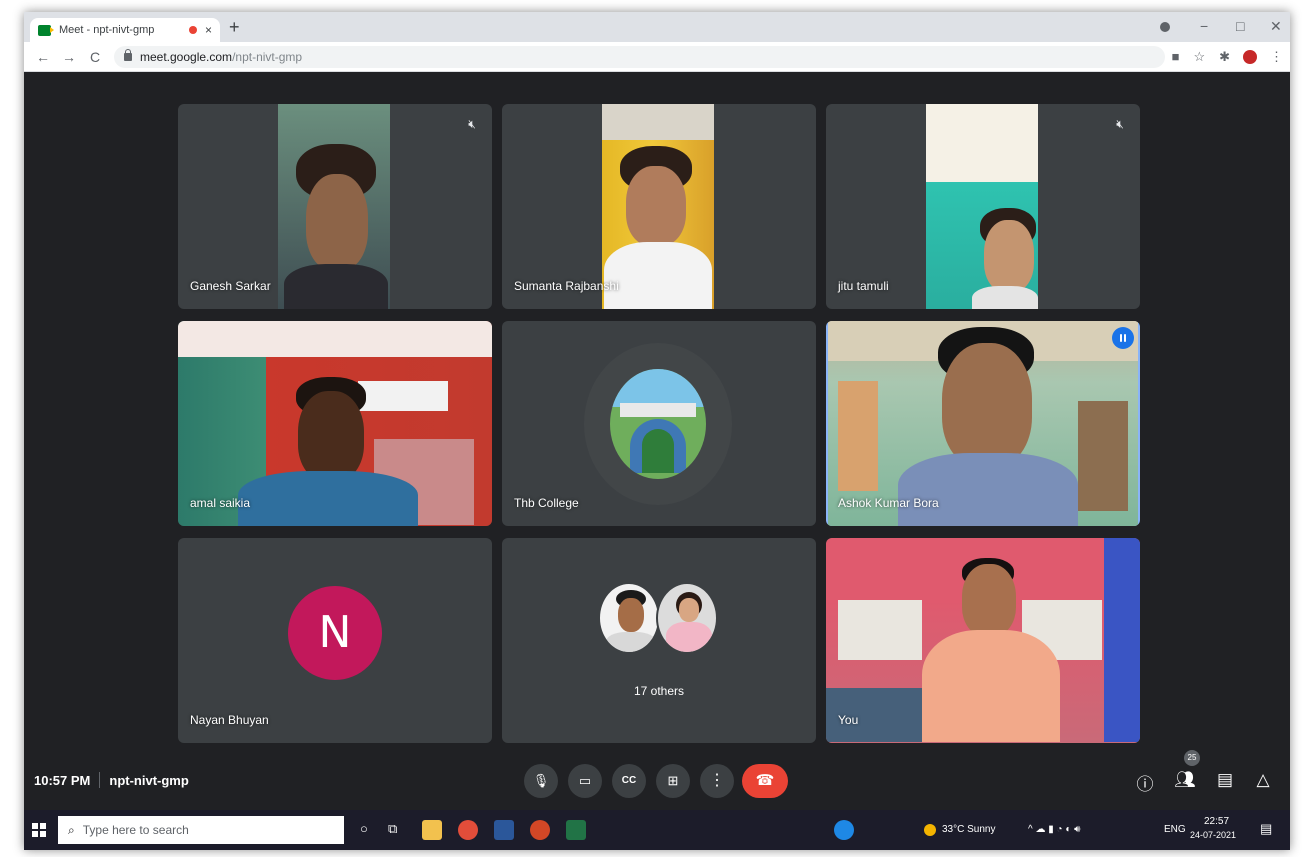 This screenshot has height=857, width=1311. What do you see at coordinates (659, 691) in the screenshot?
I see `others-count-label: 17 others` at bounding box center [659, 691].